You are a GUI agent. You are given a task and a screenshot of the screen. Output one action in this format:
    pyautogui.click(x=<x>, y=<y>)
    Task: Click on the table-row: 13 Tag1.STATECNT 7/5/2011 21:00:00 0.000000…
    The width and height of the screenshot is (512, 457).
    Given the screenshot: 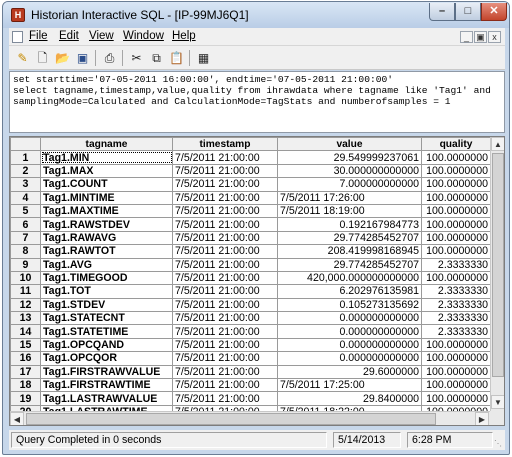 What is the action you would take?
    pyautogui.click(x=250, y=318)
    